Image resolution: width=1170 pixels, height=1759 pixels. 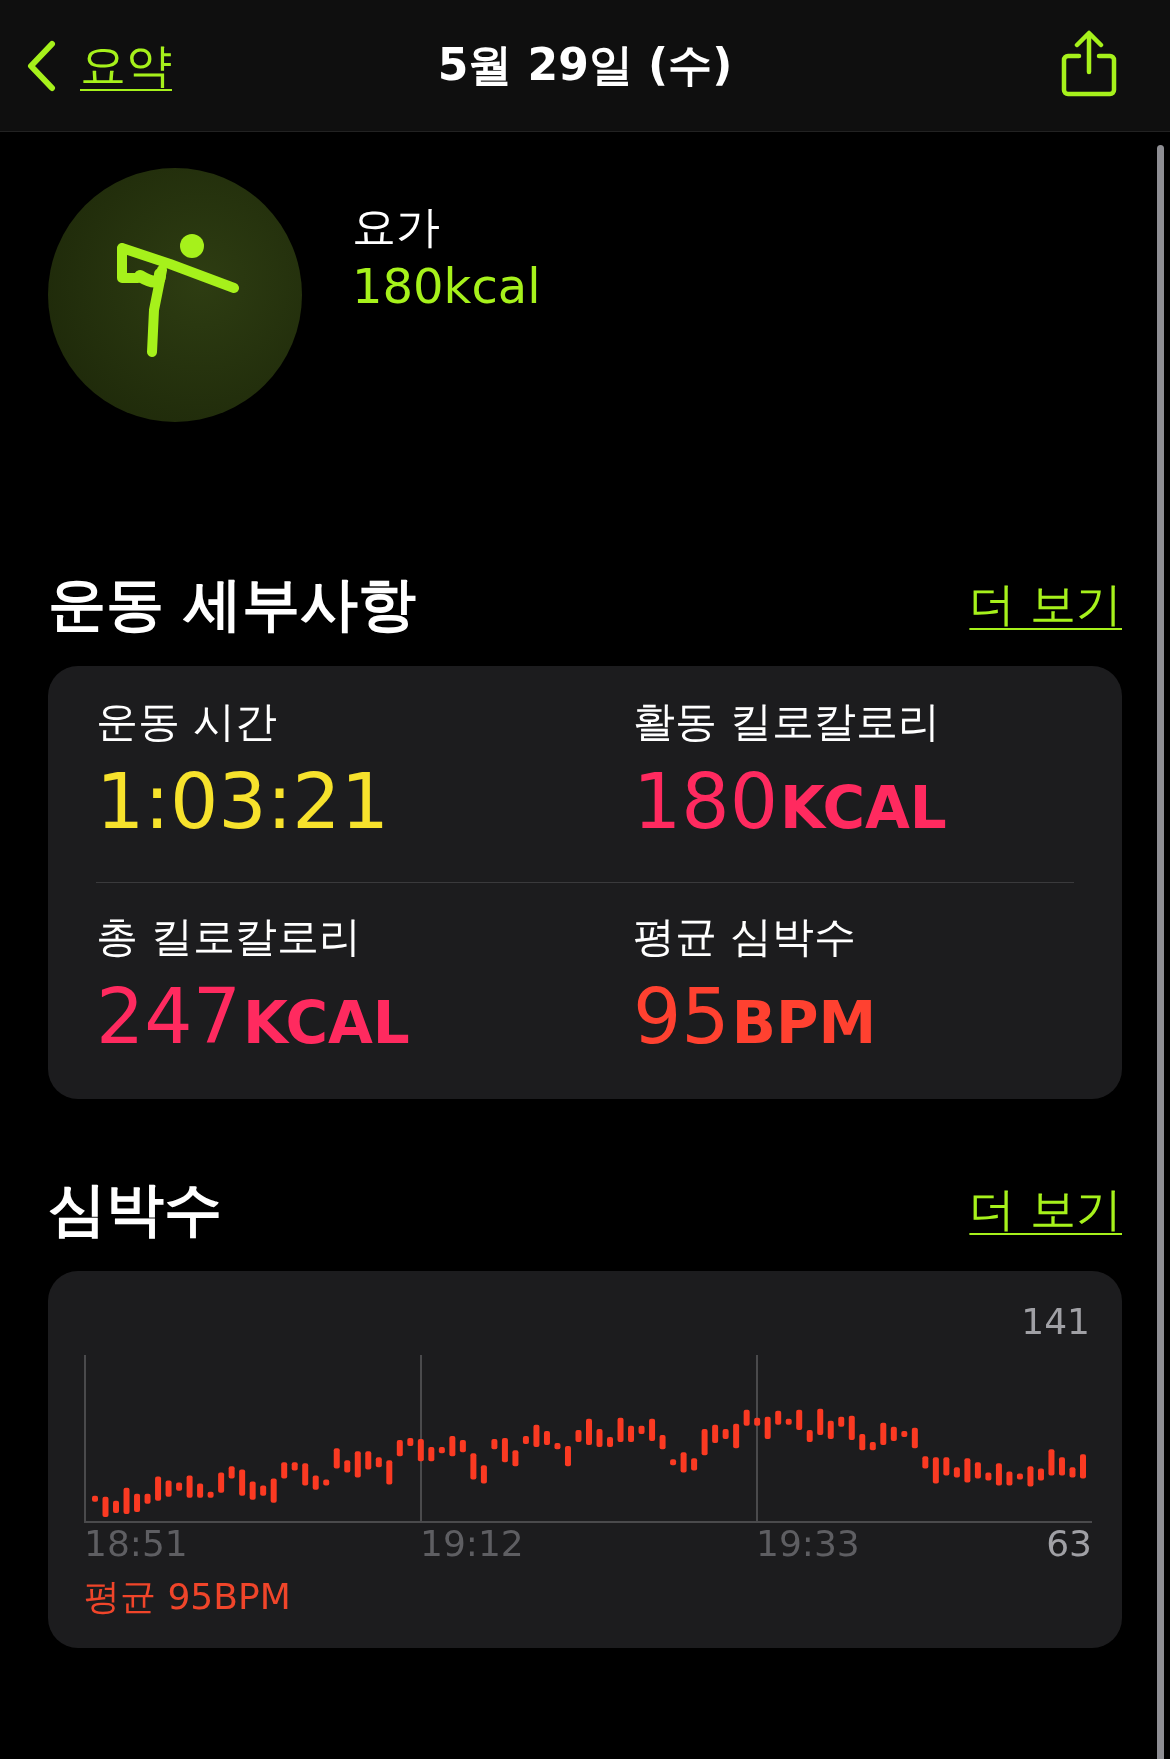 What do you see at coordinates (188, 1597) in the screenshot?
I see `average-heart-rate: 평균 95BPM` at bounding box center [188, 1597].